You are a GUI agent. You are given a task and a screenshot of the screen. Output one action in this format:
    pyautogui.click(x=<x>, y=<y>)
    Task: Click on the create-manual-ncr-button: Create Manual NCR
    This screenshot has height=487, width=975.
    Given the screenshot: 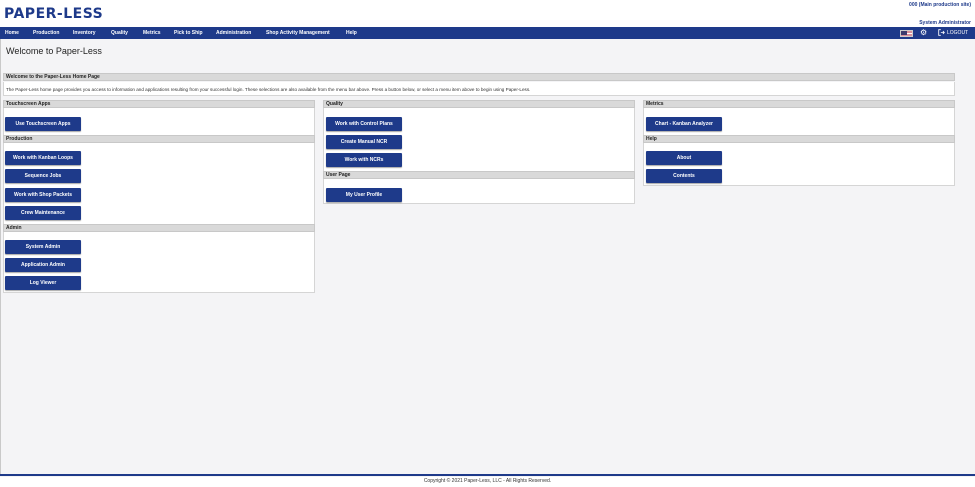 What is the action you would take?
    pyautogui.click(x=364, y=142)
    